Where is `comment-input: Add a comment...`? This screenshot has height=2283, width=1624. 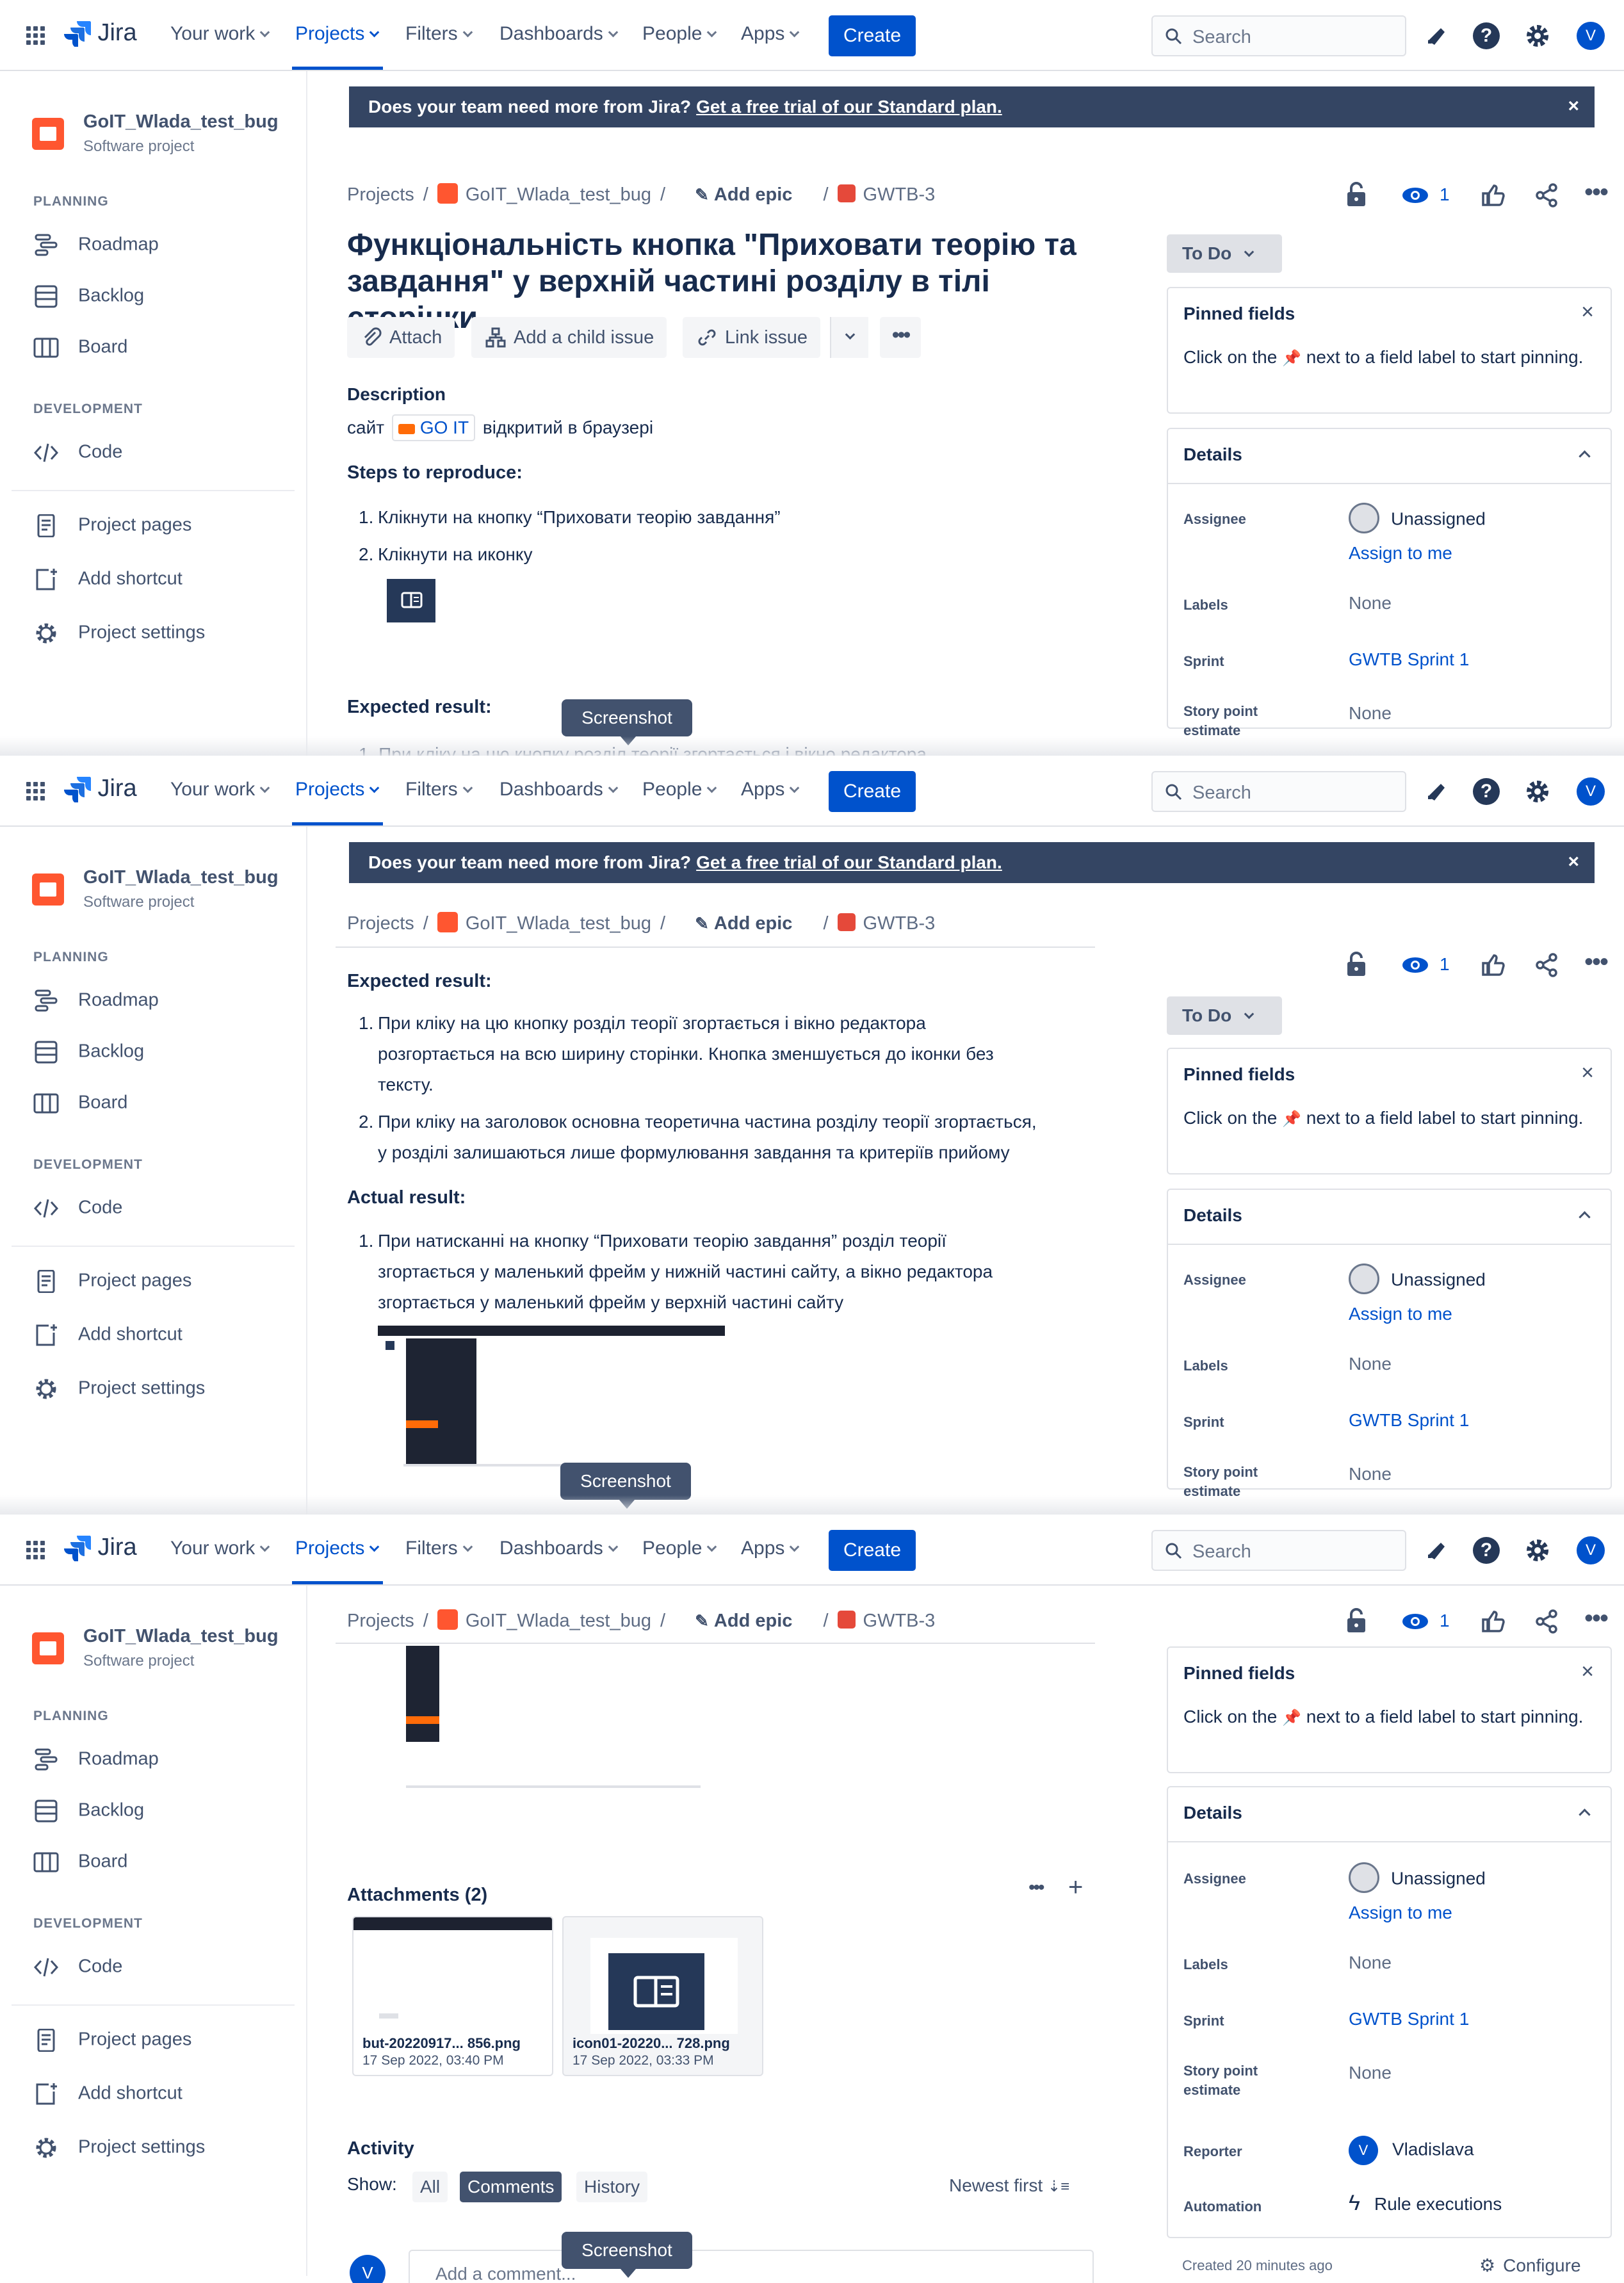
comment-input: Add a comment... is located at coordinates (751, 2266).